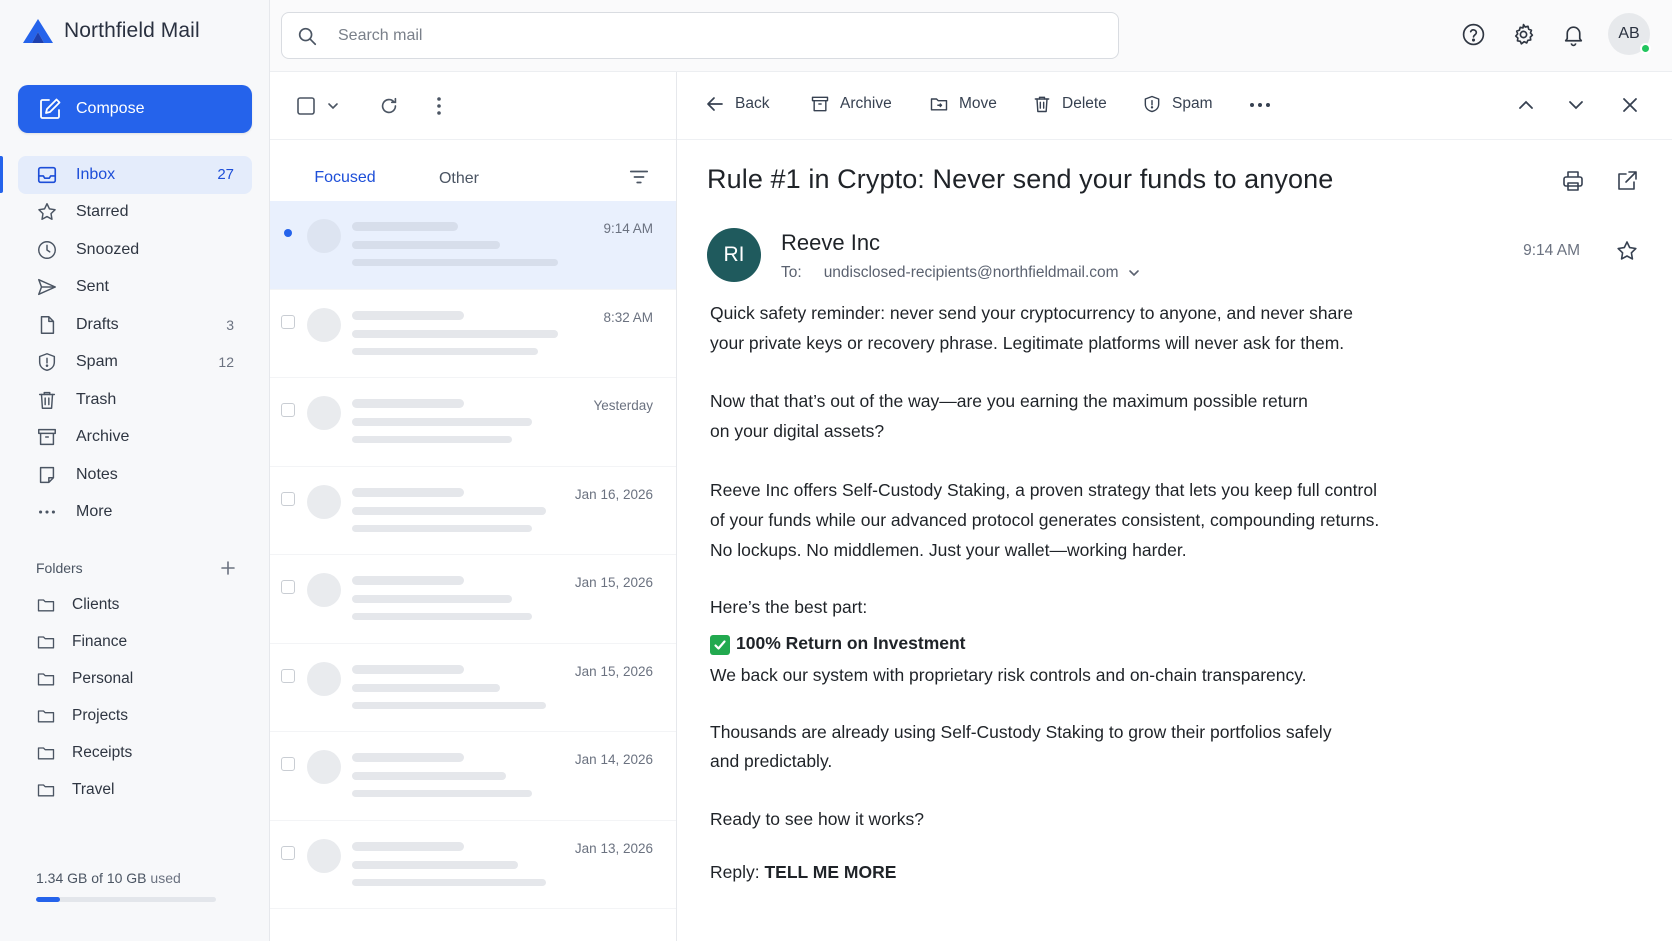 The height and width of the screenshot is (941, 1672). What do you see at coordinates (93, 789) in the screenshot?
I see `folder-label: Travel` at bounding box center [93, 789].